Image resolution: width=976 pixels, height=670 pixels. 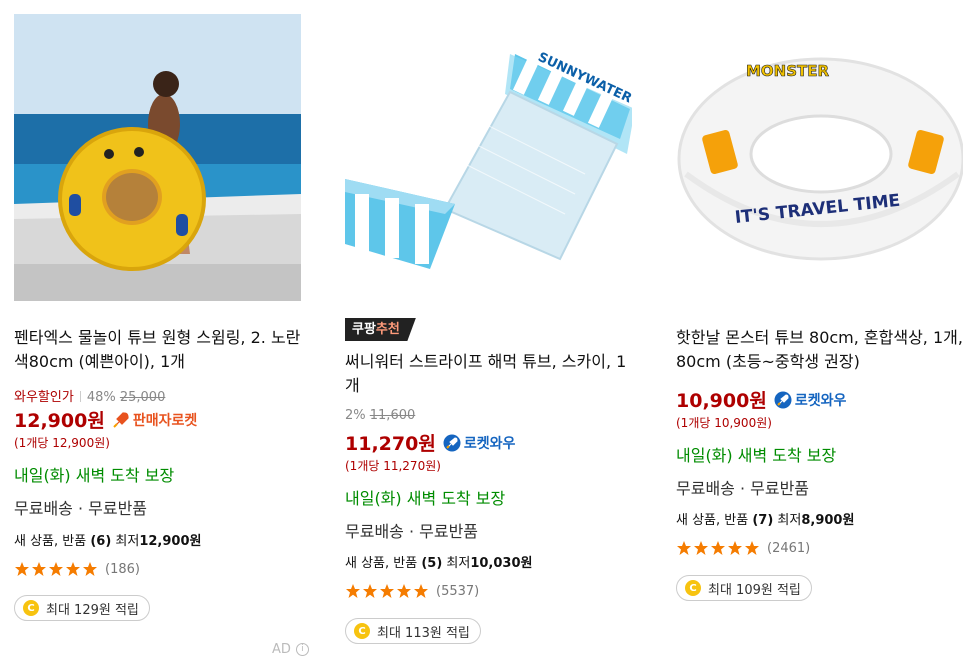 I want to click on yellow-swim-ring-photo, so click(x=157, y=157).